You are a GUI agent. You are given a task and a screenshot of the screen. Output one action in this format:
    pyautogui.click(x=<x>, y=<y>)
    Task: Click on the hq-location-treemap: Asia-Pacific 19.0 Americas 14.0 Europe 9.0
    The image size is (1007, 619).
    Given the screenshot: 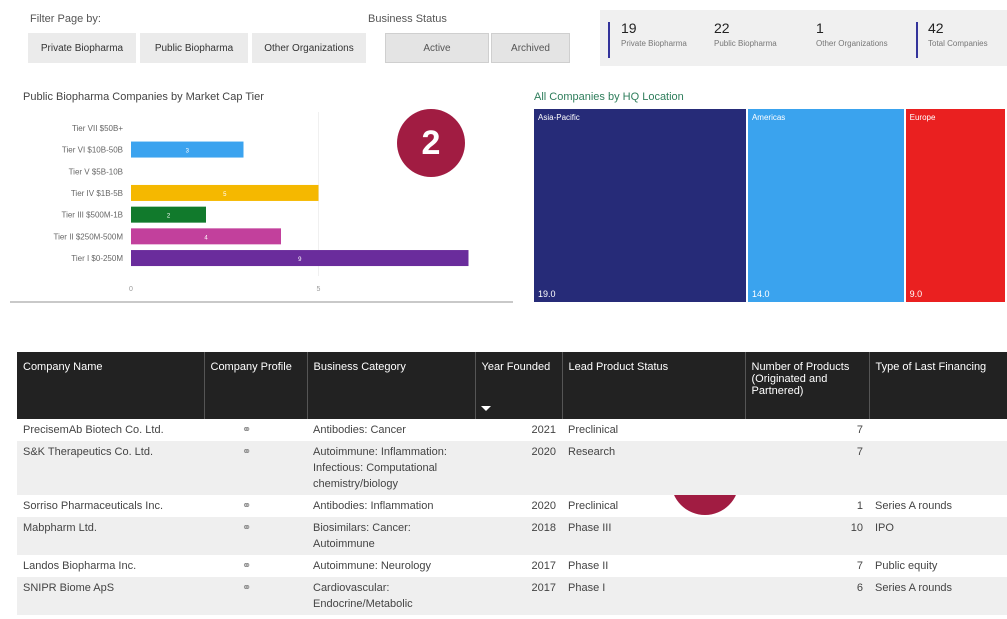 What is the action you would take?
    pyautogui.click(x=770, y=205)
    